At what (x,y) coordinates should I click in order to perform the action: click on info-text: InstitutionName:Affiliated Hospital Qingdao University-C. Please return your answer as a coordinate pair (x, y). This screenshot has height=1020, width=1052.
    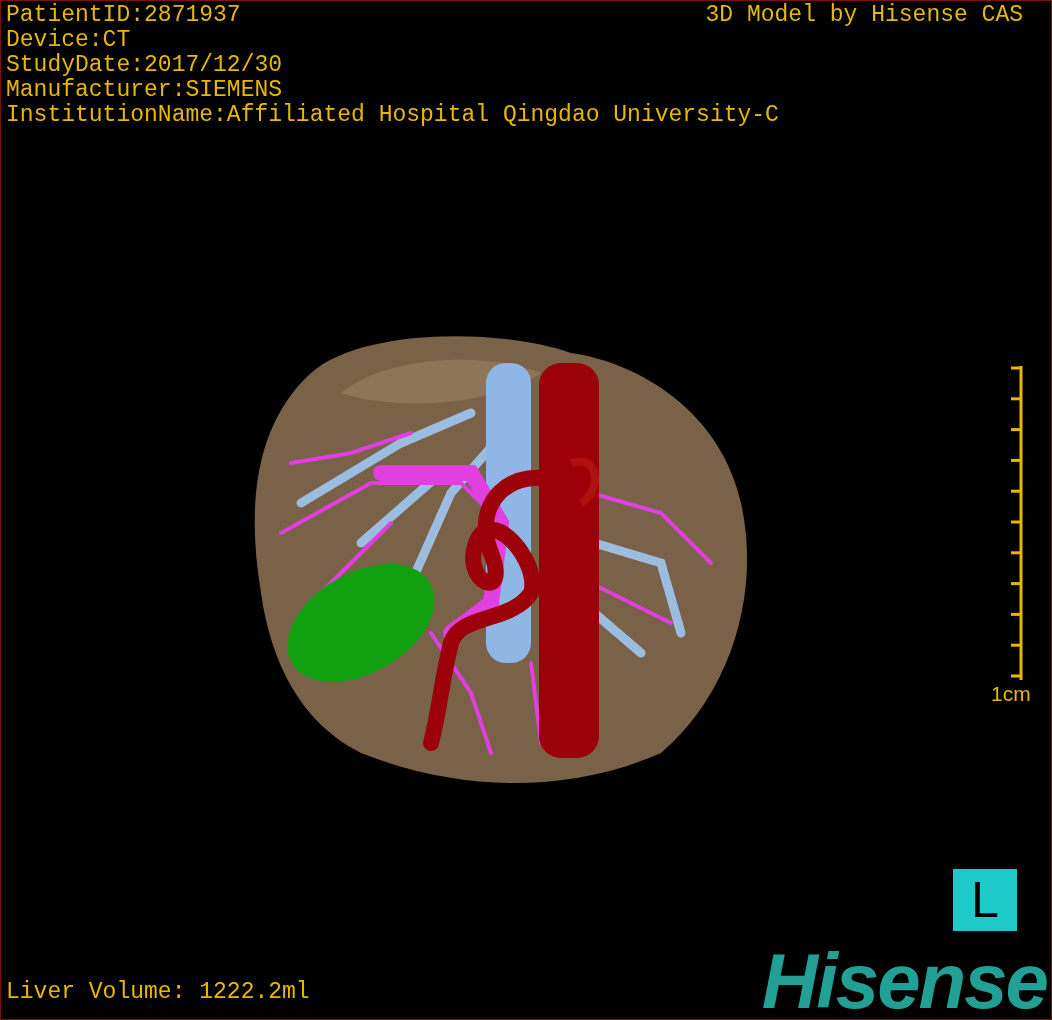
    Looking at the image, I should click on (393, 115).